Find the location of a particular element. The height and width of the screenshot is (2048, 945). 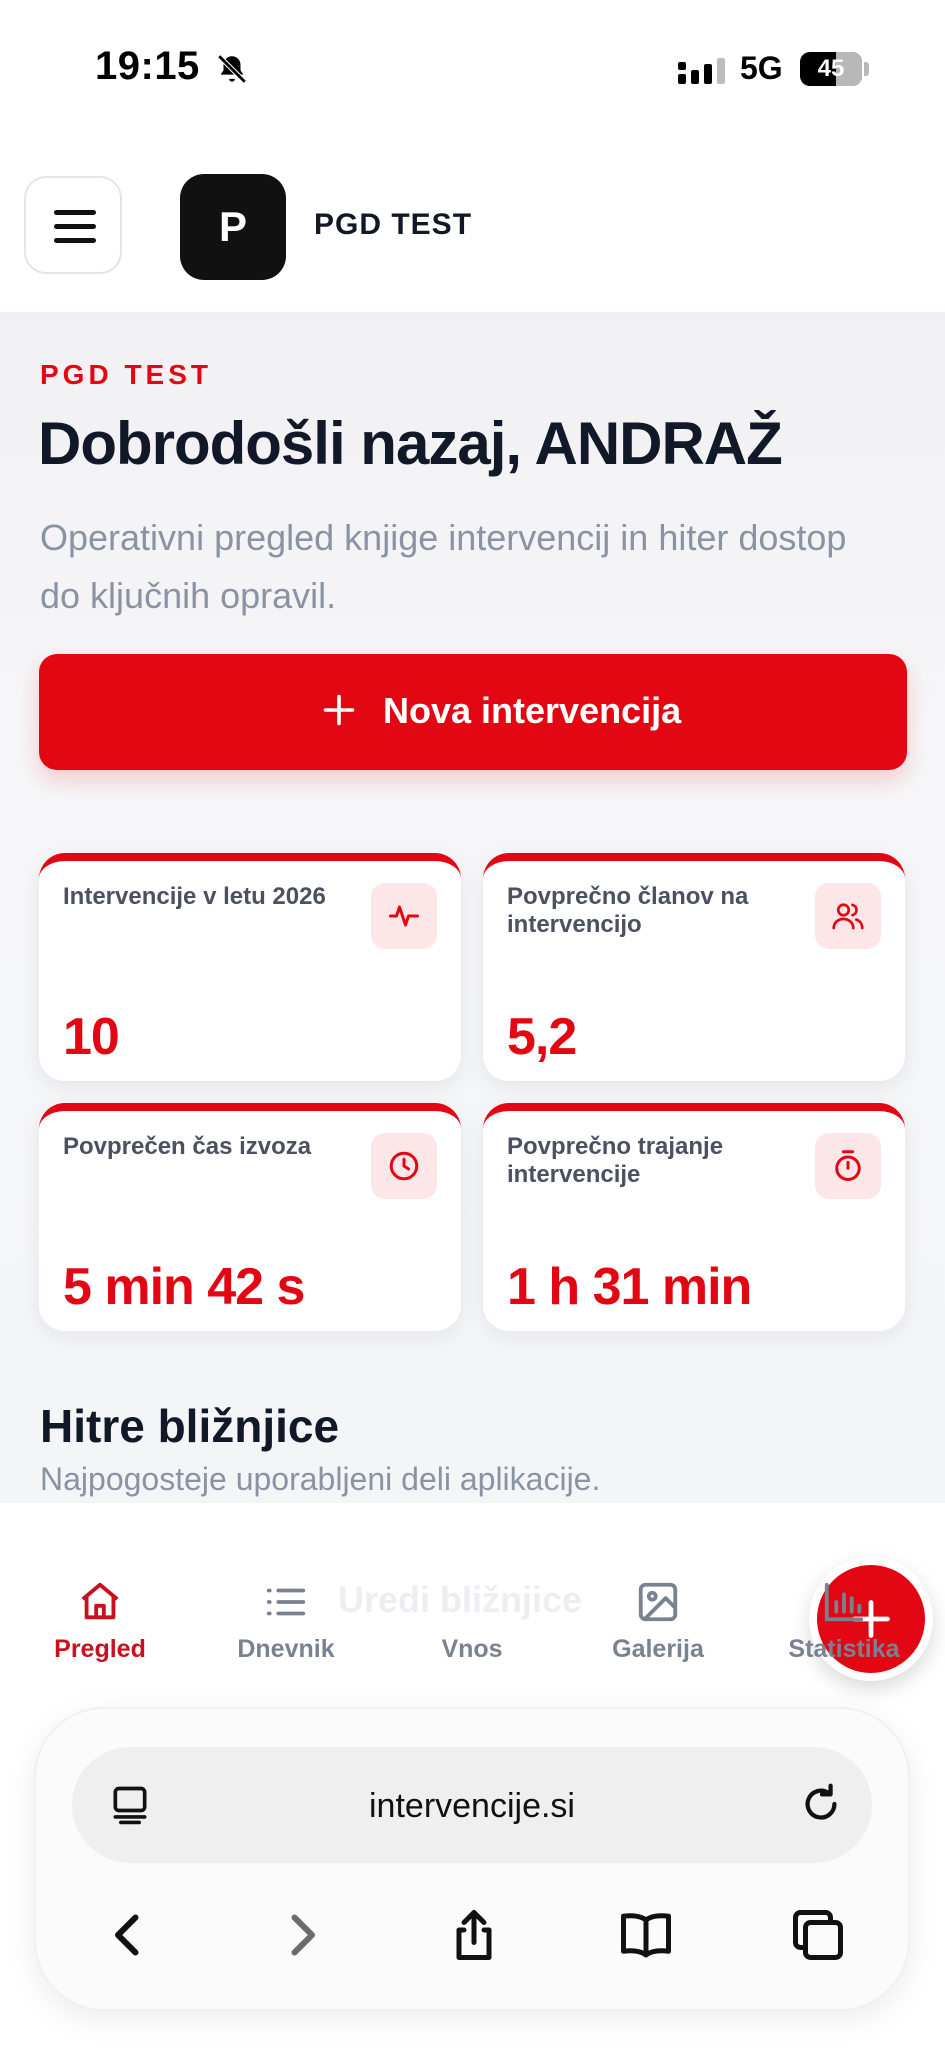

bar-chart-icon is located at coordinates (844, 1602).